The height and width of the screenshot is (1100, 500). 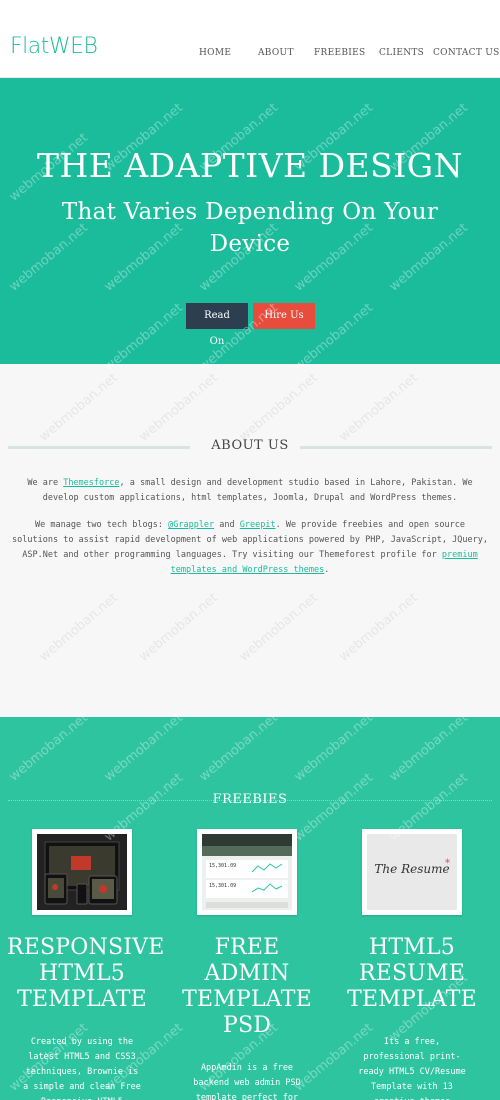 What do you see at coordinates (91, 483) in the screenshot?
I see `themesforce-link: Themesforce` at bounding box center [91, 483].